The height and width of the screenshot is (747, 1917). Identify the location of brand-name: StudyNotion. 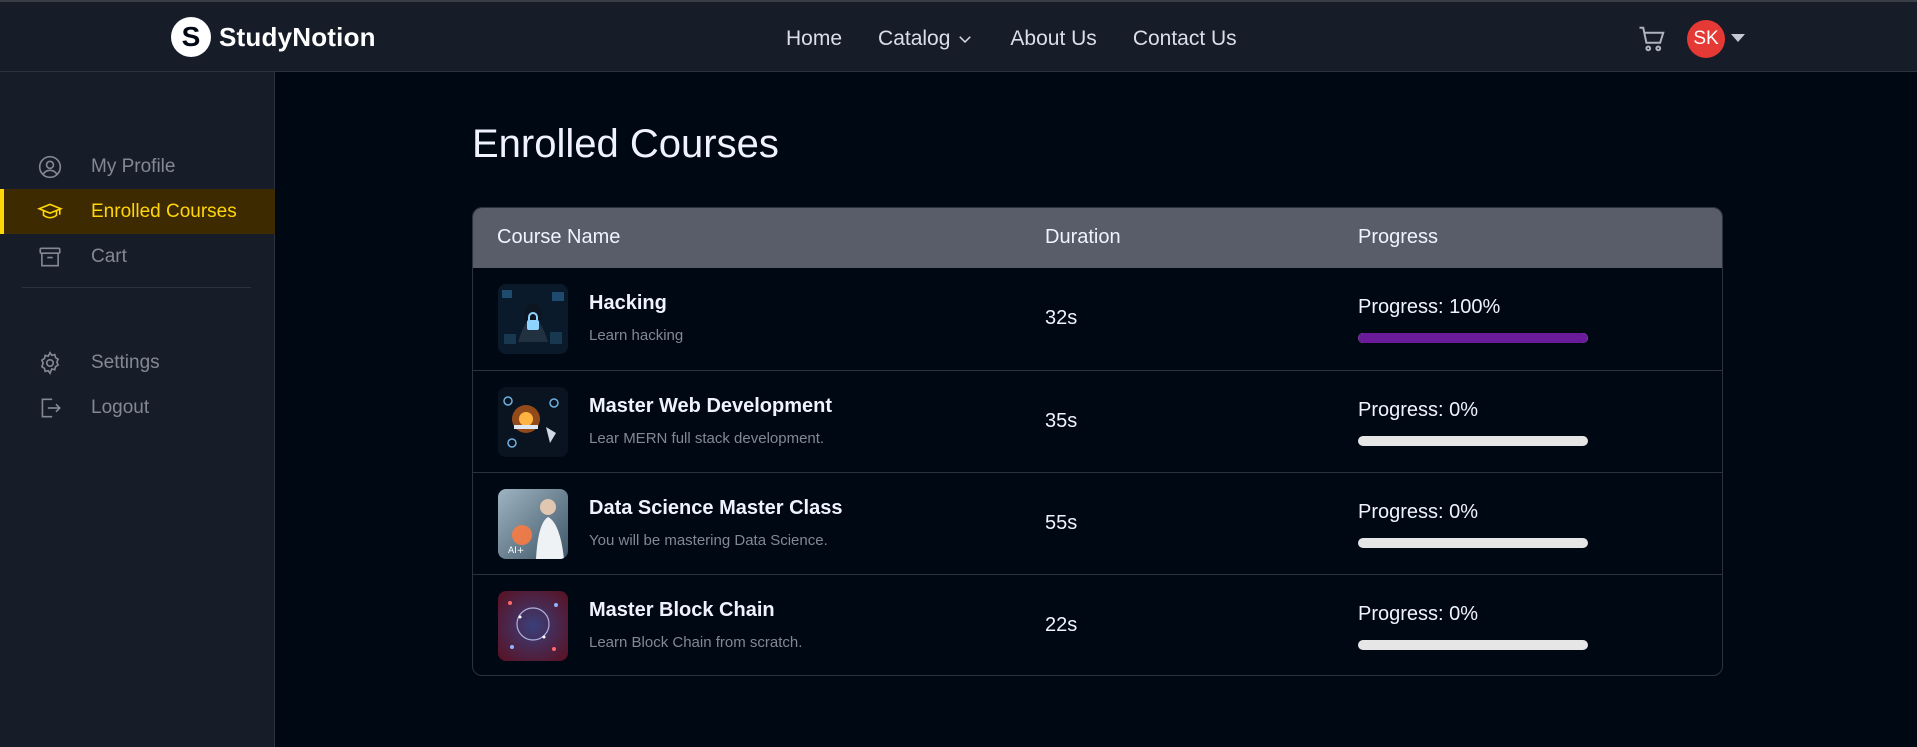
(297, 36).